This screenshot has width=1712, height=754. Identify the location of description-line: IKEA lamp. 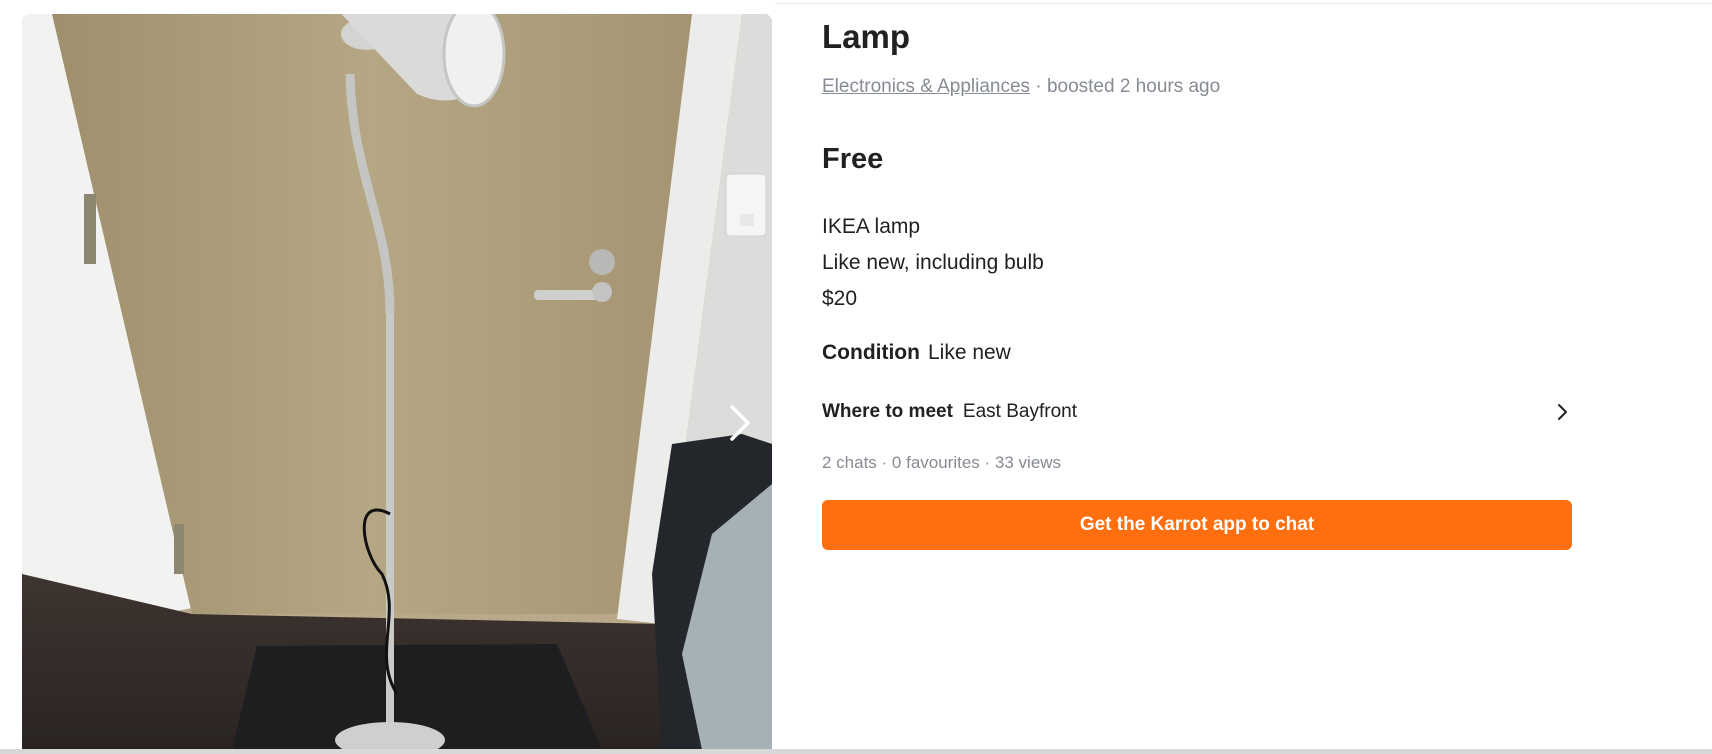
(871, 226).